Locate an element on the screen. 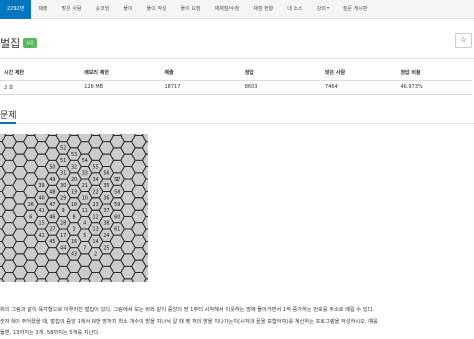 This screenshot has width=474, height=339. header-solved-users: 맞은 사람 is located at coordinates (358, 73).